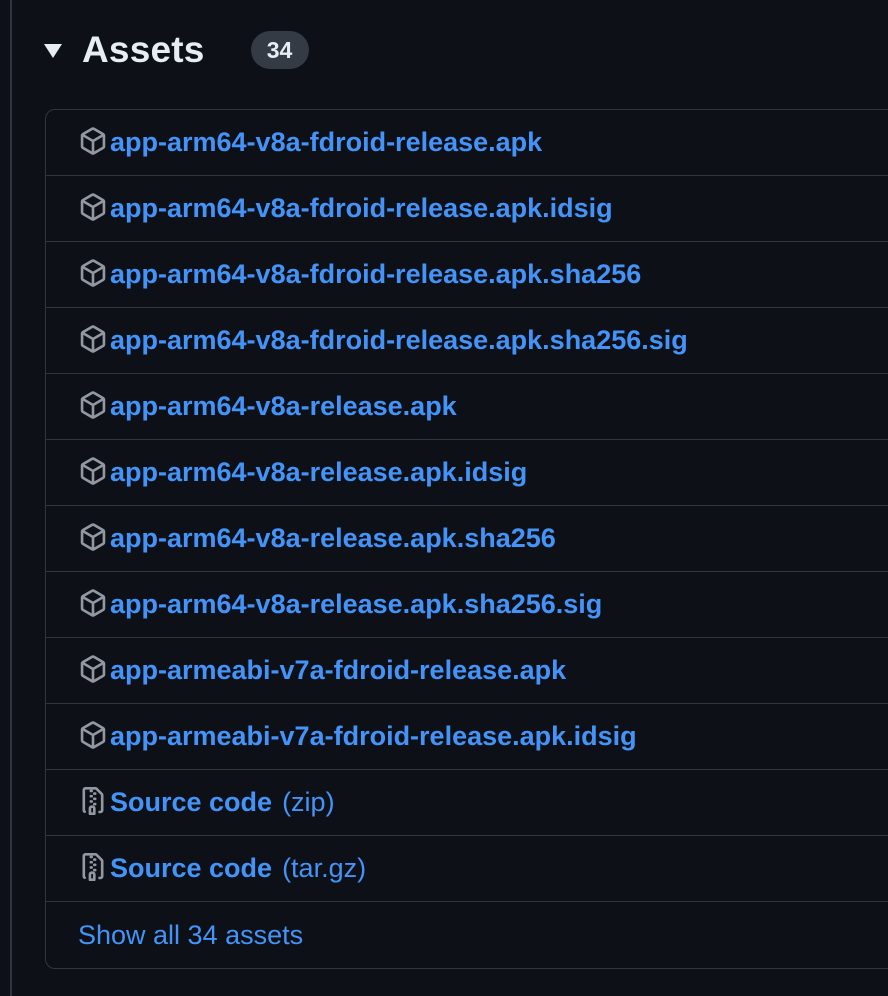  Describe the element at coordinates (318, 472) in the screenshot. I see `asset-link: app-arm64-v8a-release.apk.idsig` at that location.